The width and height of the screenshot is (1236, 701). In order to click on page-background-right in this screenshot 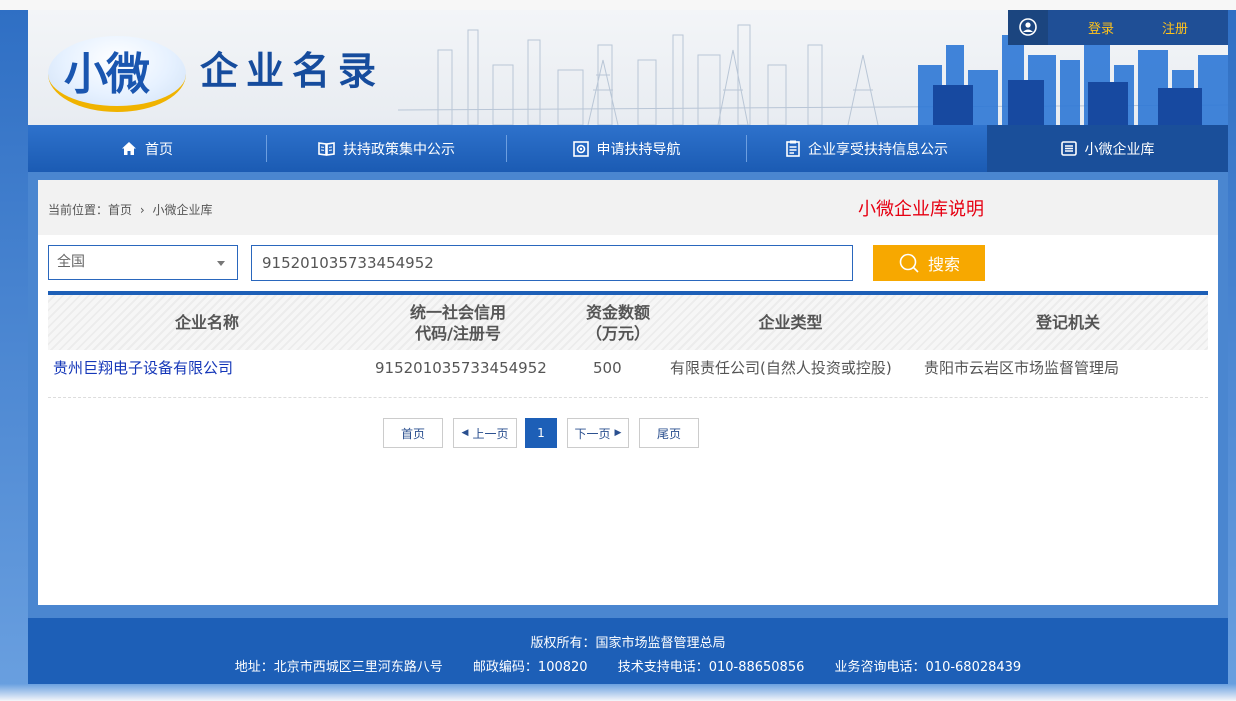, I will do `click(1232, 355)`.